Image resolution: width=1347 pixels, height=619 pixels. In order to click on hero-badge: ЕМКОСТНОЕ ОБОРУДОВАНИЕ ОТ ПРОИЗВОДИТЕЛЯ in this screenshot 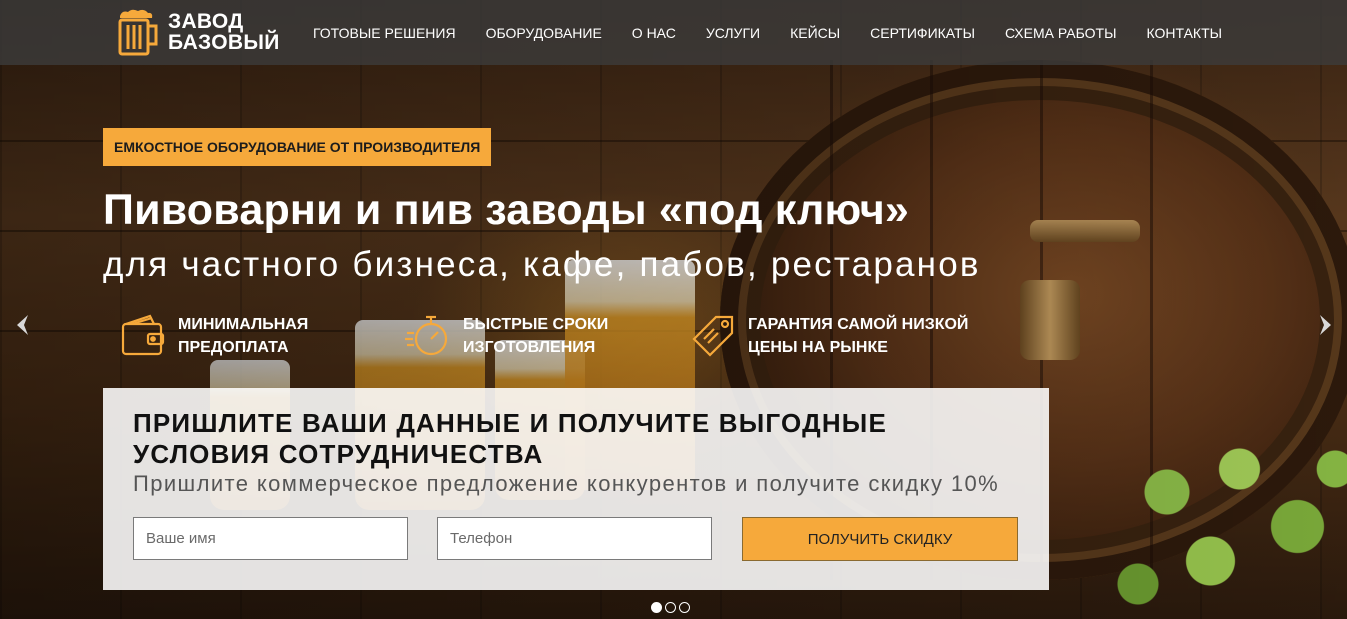, I will do `click(297, 147)`.